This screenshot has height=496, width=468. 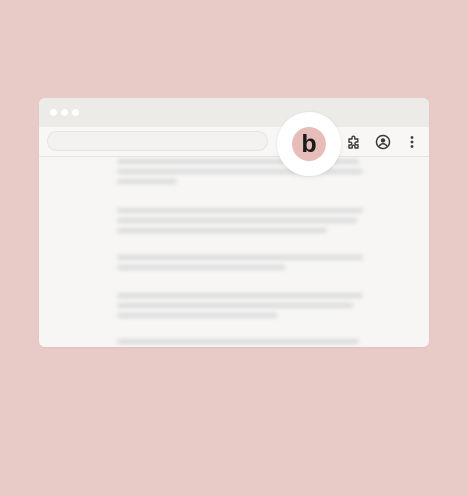 What do you see at coordinates (412, 142) in the screenshot?
I see `kebab-menu-icon` at bounding box center [412, 142].